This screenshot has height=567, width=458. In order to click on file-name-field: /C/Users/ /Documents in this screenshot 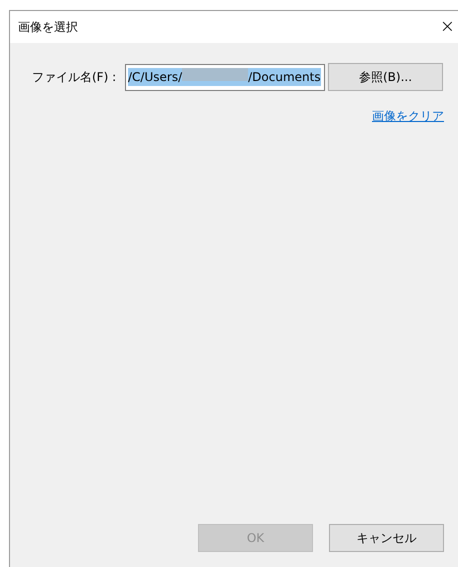, I will do `click(225, 77)`.